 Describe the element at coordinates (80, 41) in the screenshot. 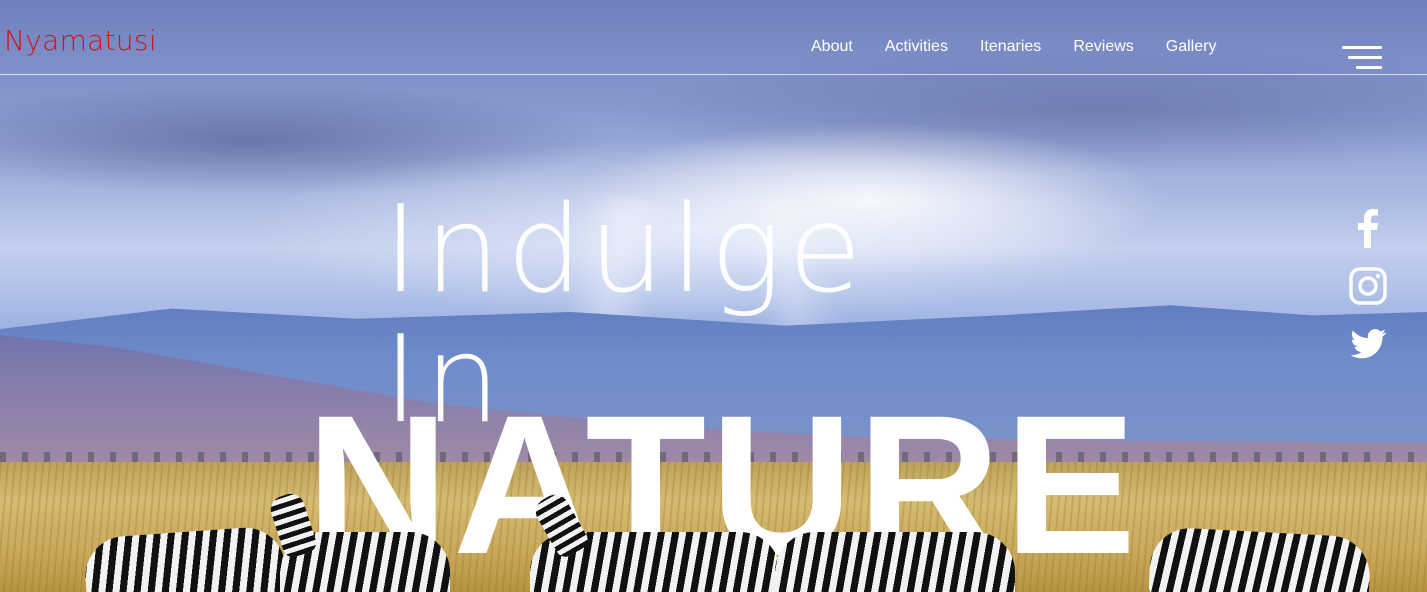

I see `brand-logo: Nyamatusi` at that location.